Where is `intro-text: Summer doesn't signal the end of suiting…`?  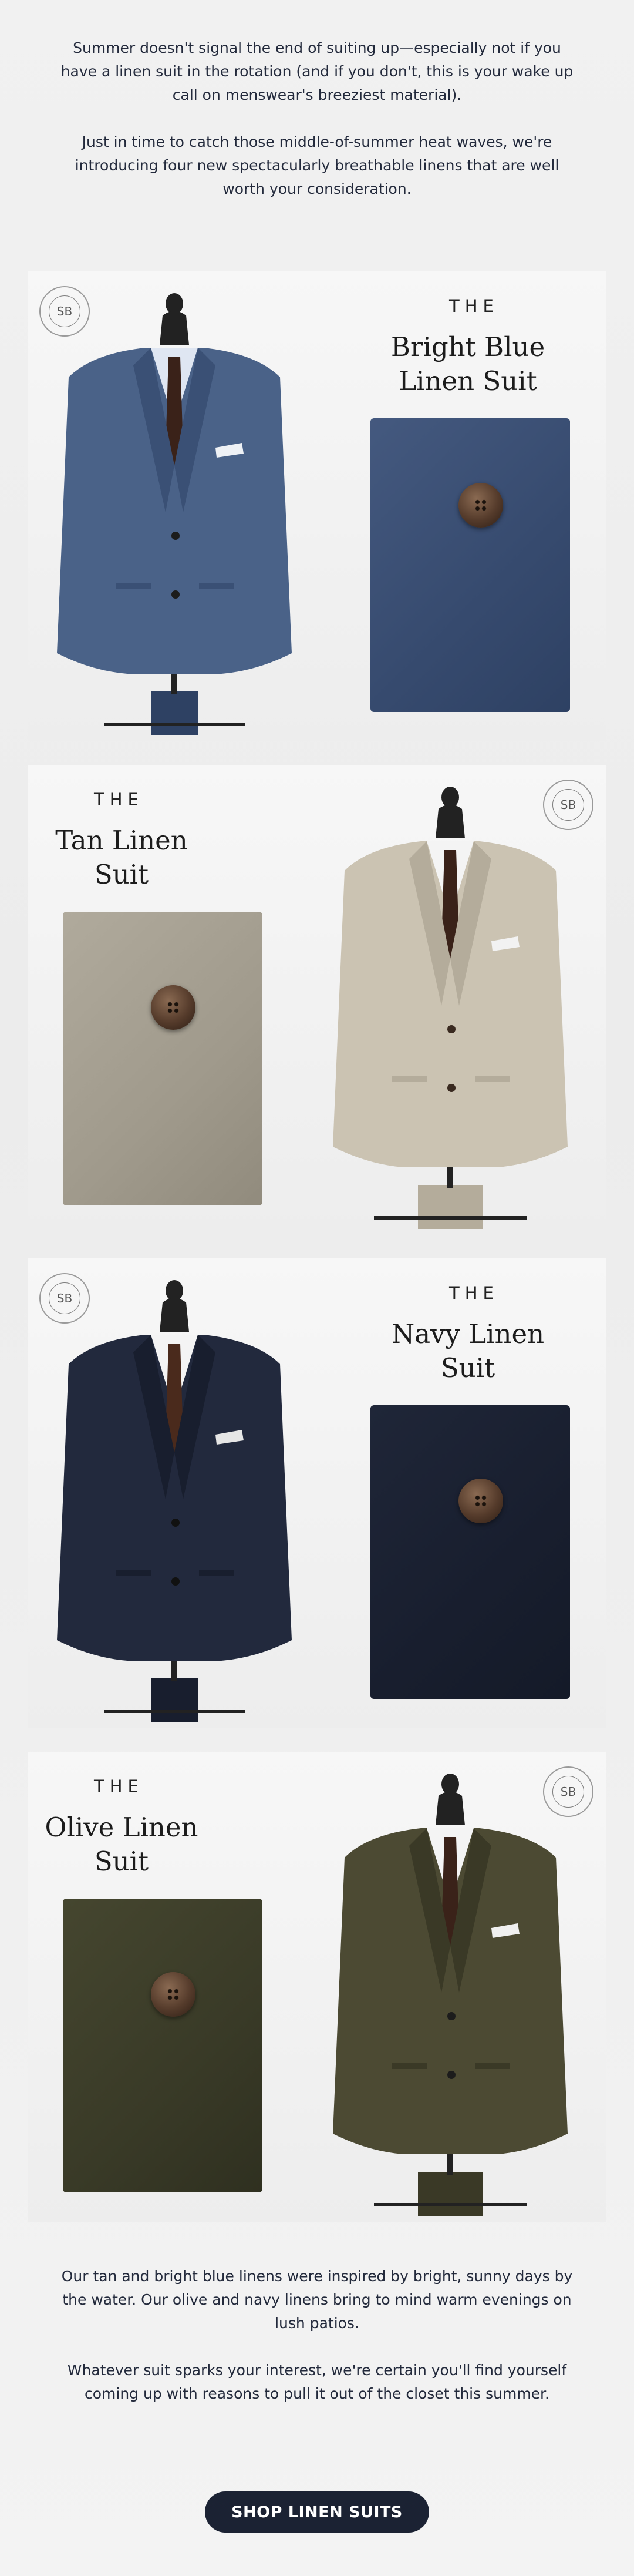 intro-text: Summer doesn't signal the end of suiting… is located at coordinates (317, 118).